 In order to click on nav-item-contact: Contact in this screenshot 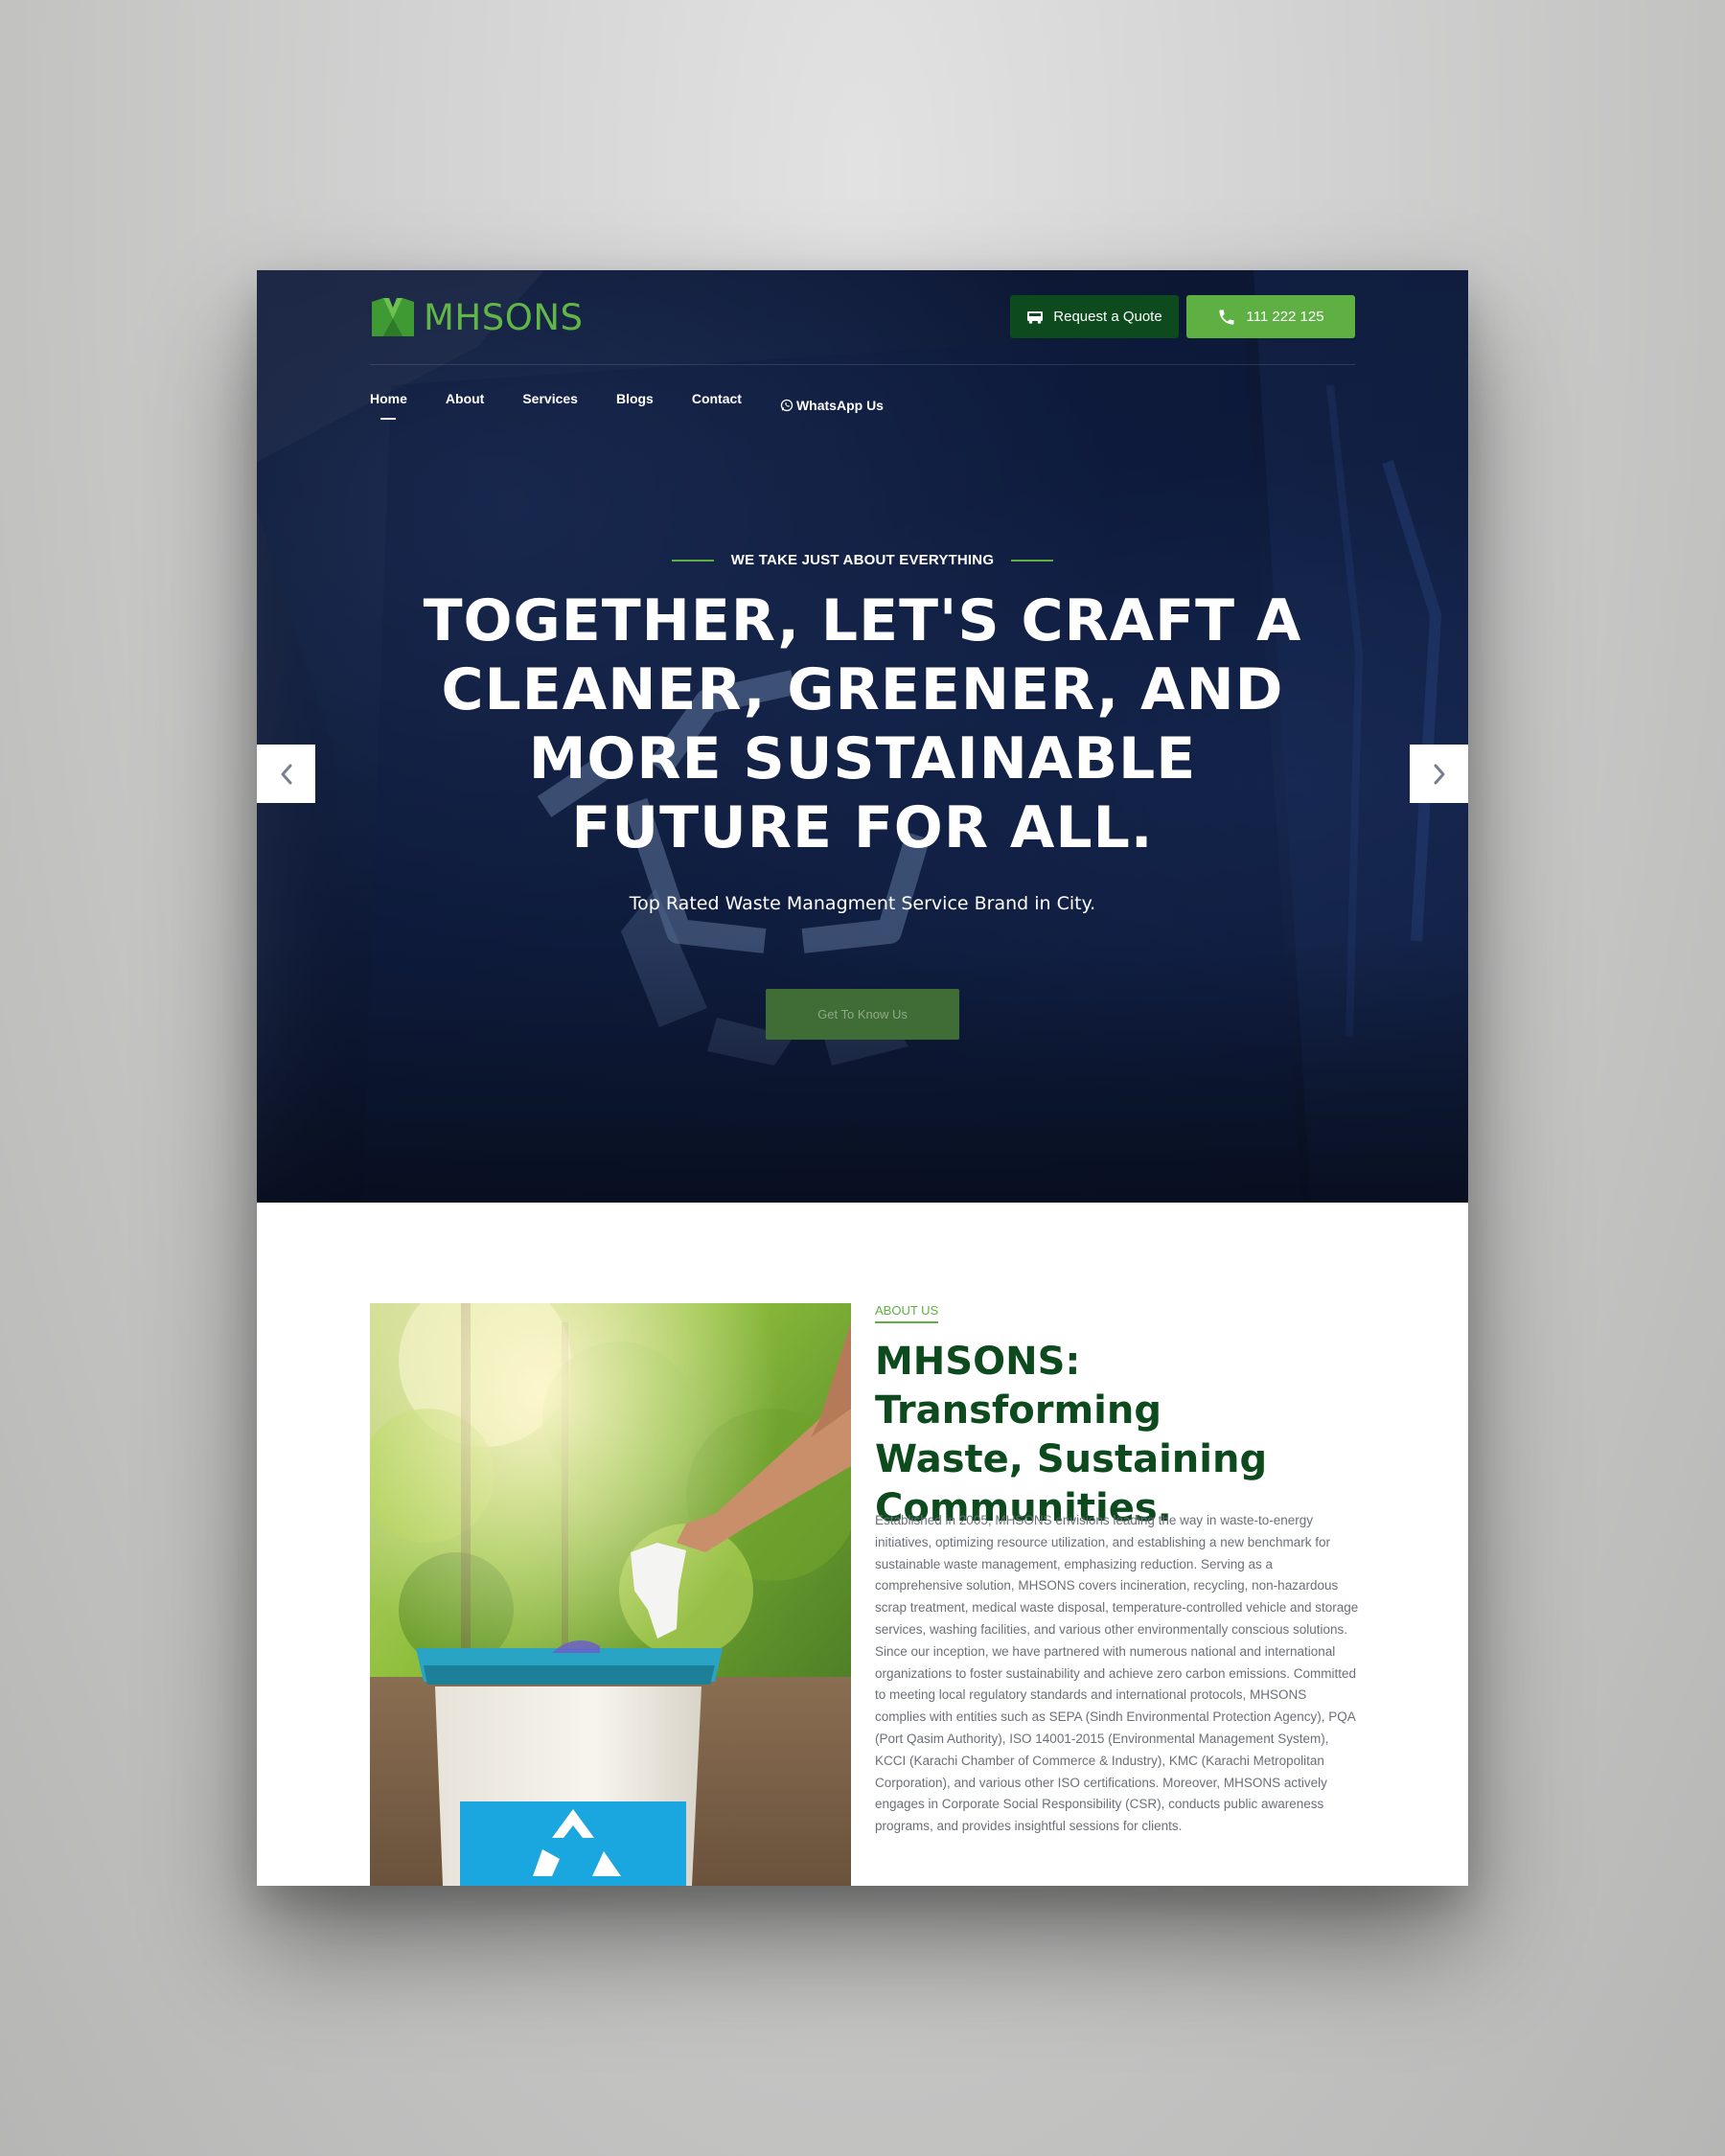, I will do `click(717, 405)`.